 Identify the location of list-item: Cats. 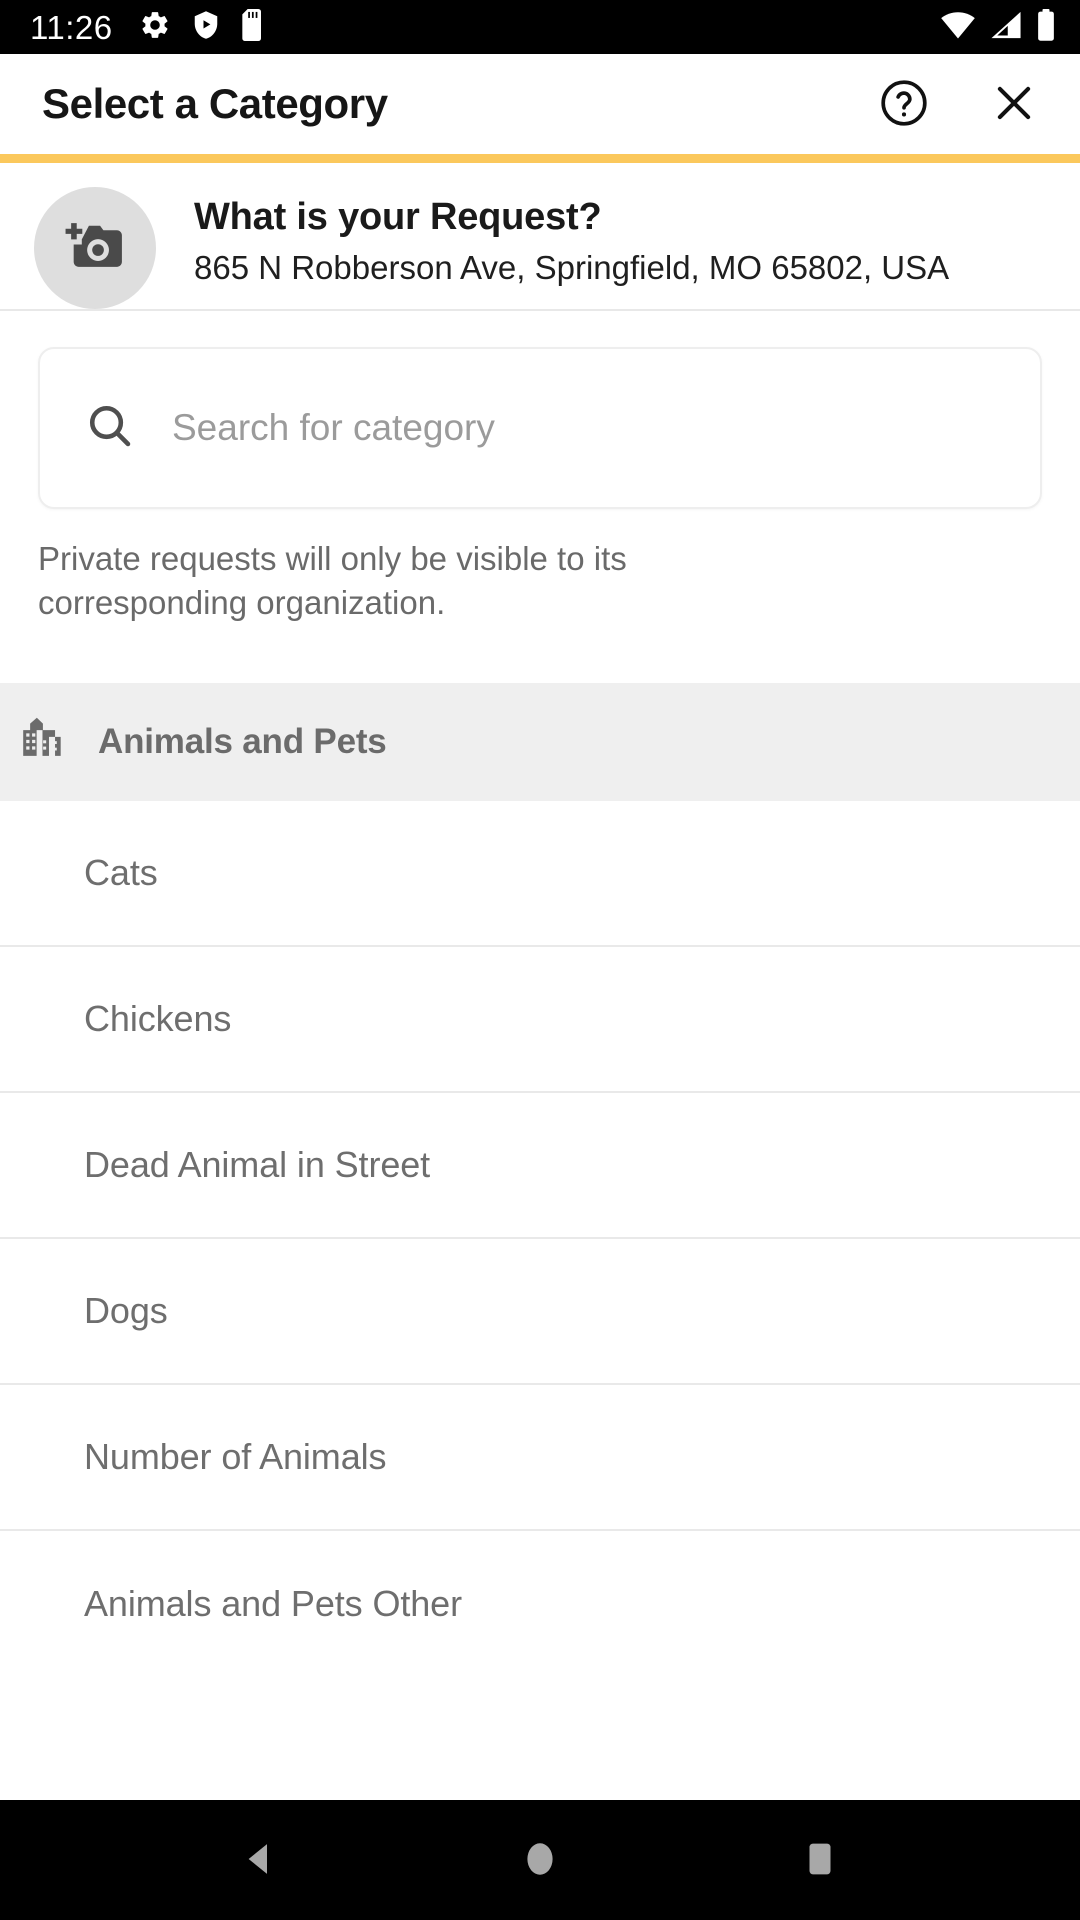
(540, 873).